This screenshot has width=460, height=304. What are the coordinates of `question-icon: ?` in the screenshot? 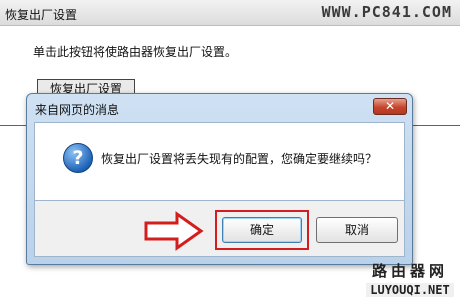 It's located at (78, 158).